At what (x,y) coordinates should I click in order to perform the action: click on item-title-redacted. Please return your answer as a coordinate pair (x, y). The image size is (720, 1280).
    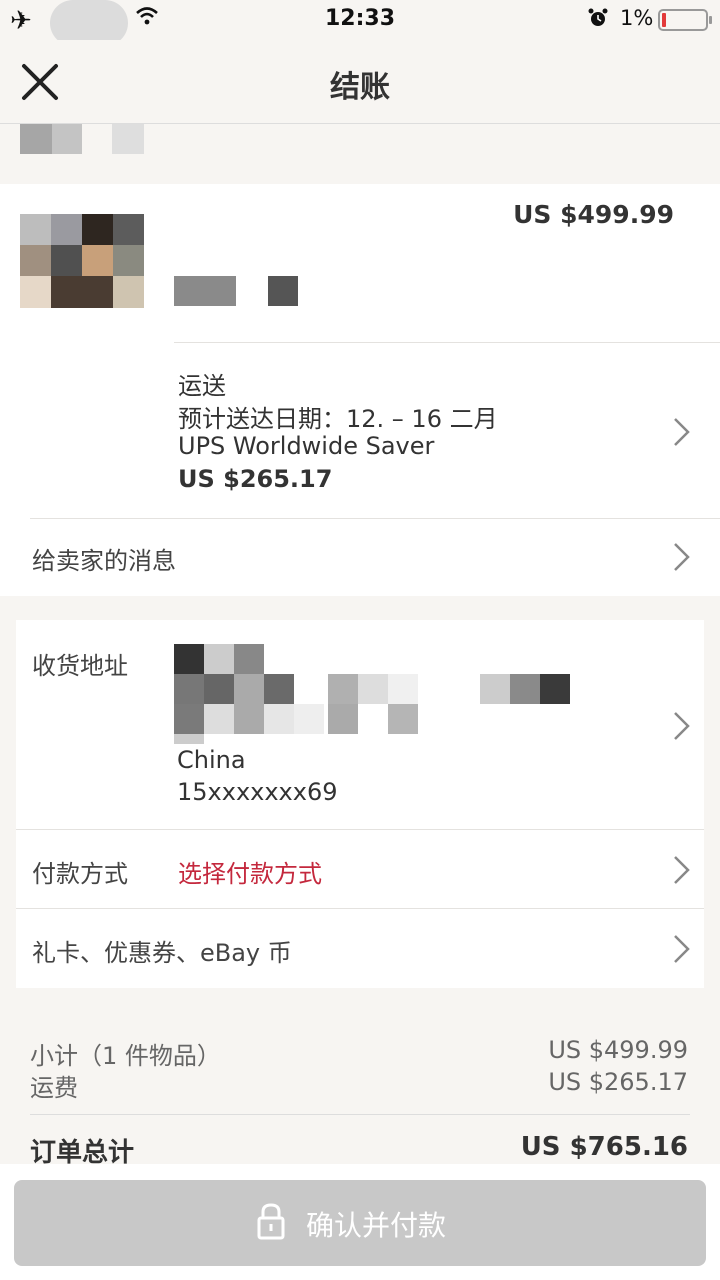
    Looking at the image, I should click on (236, 291).